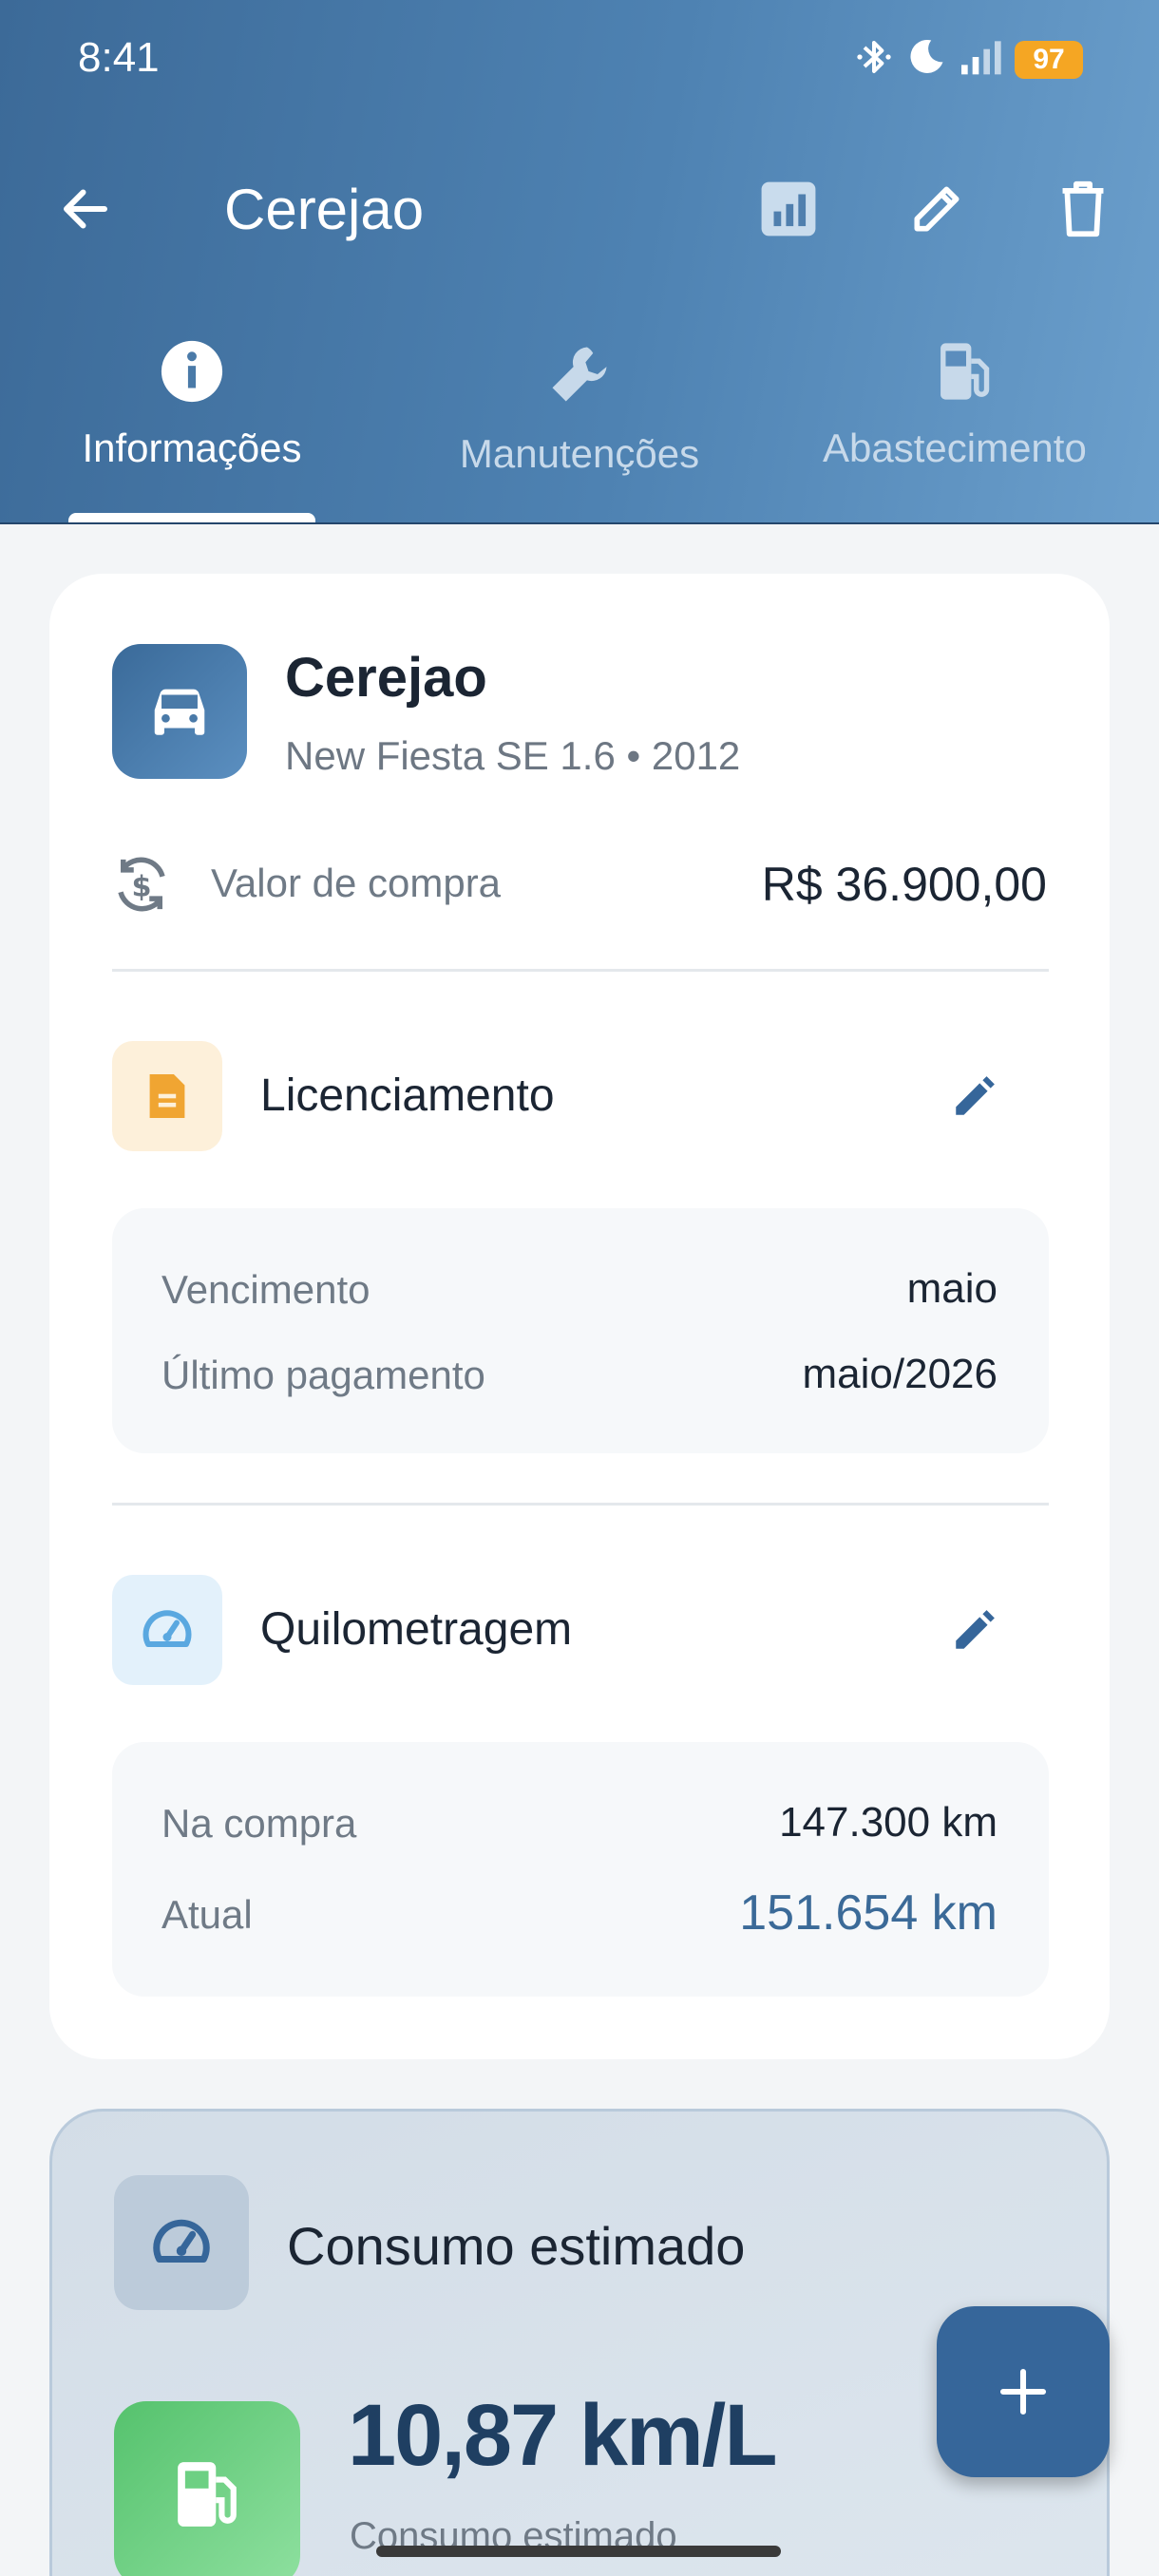 This screenshot has height=2576, width=1159. I want to click on chart-icon, so click(788, 209).